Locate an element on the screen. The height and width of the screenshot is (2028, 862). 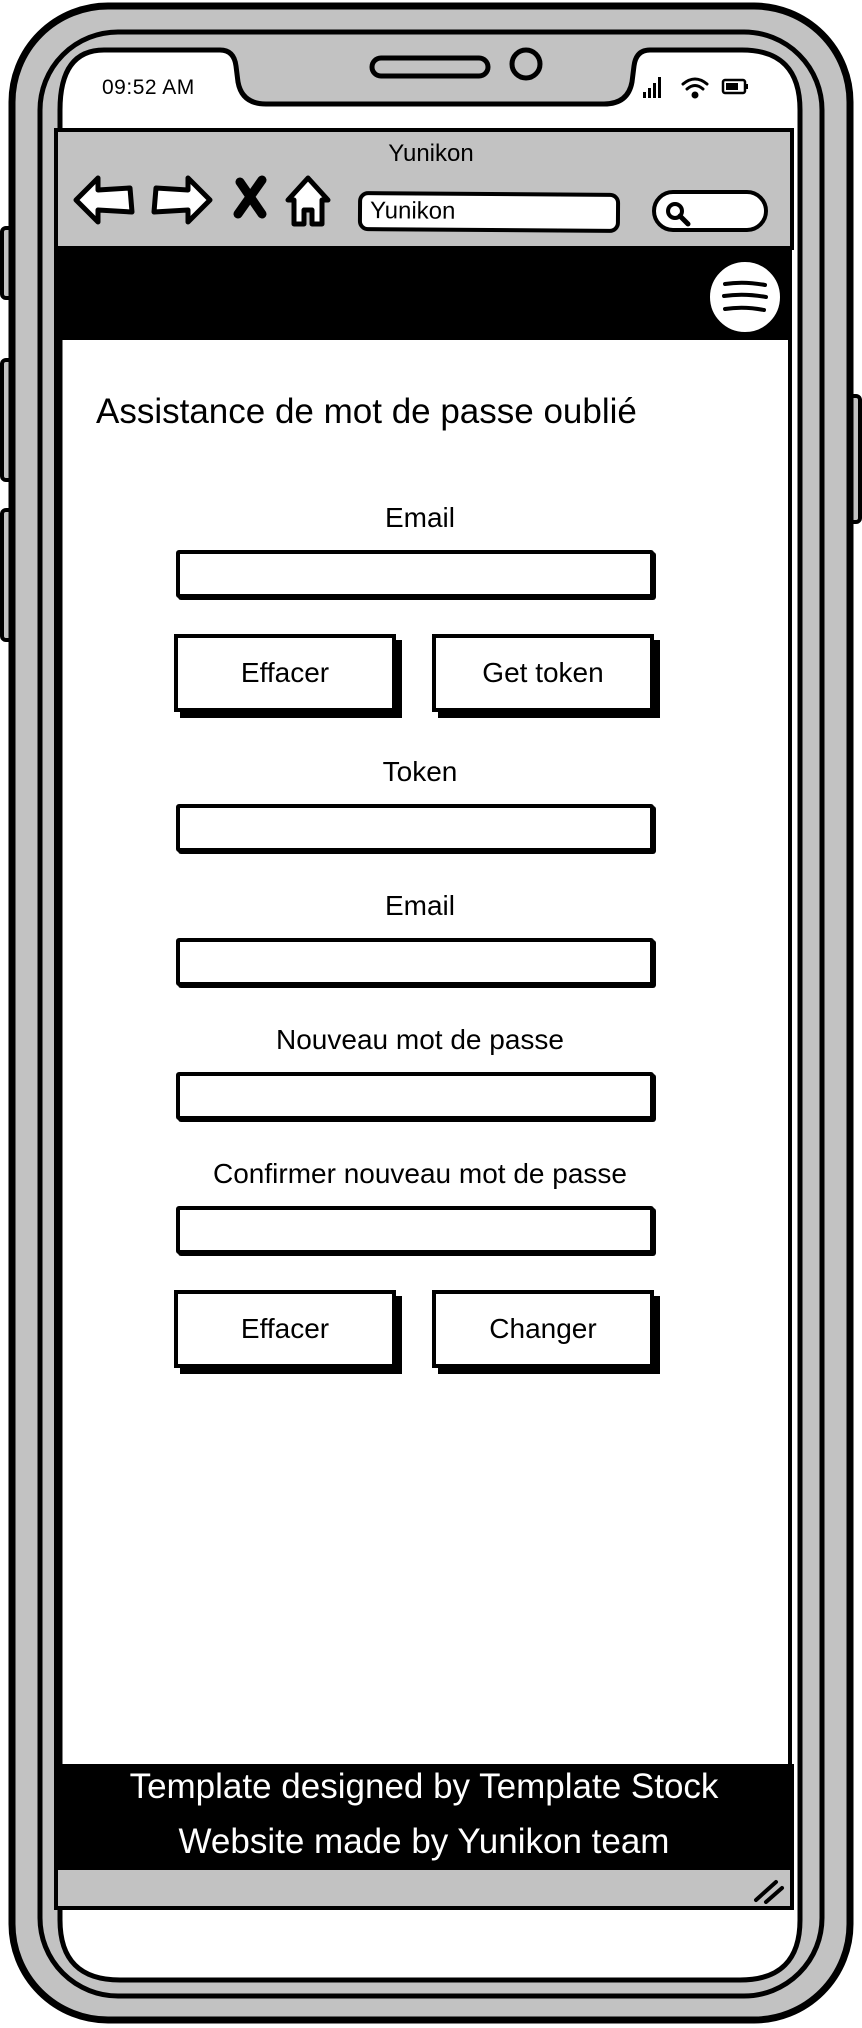
menu-button is located at coordinates (745, 297).